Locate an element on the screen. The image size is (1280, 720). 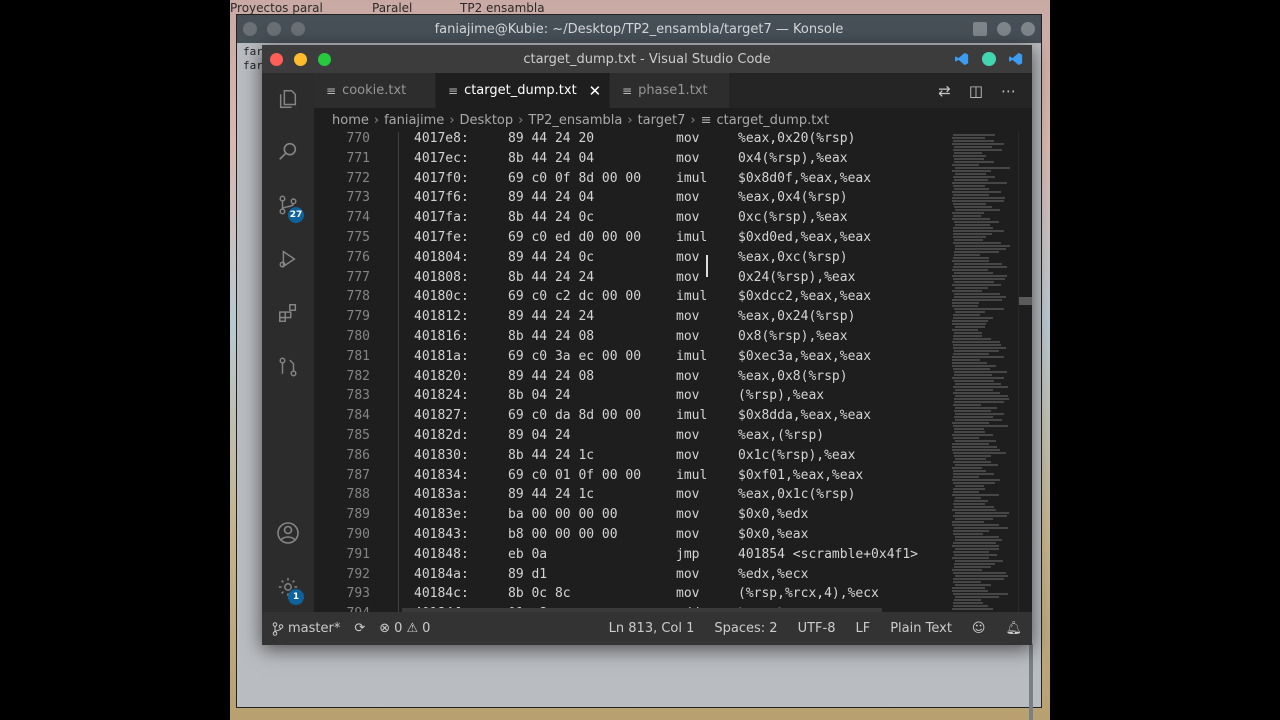
close-button is located at coordinates (276, 59).